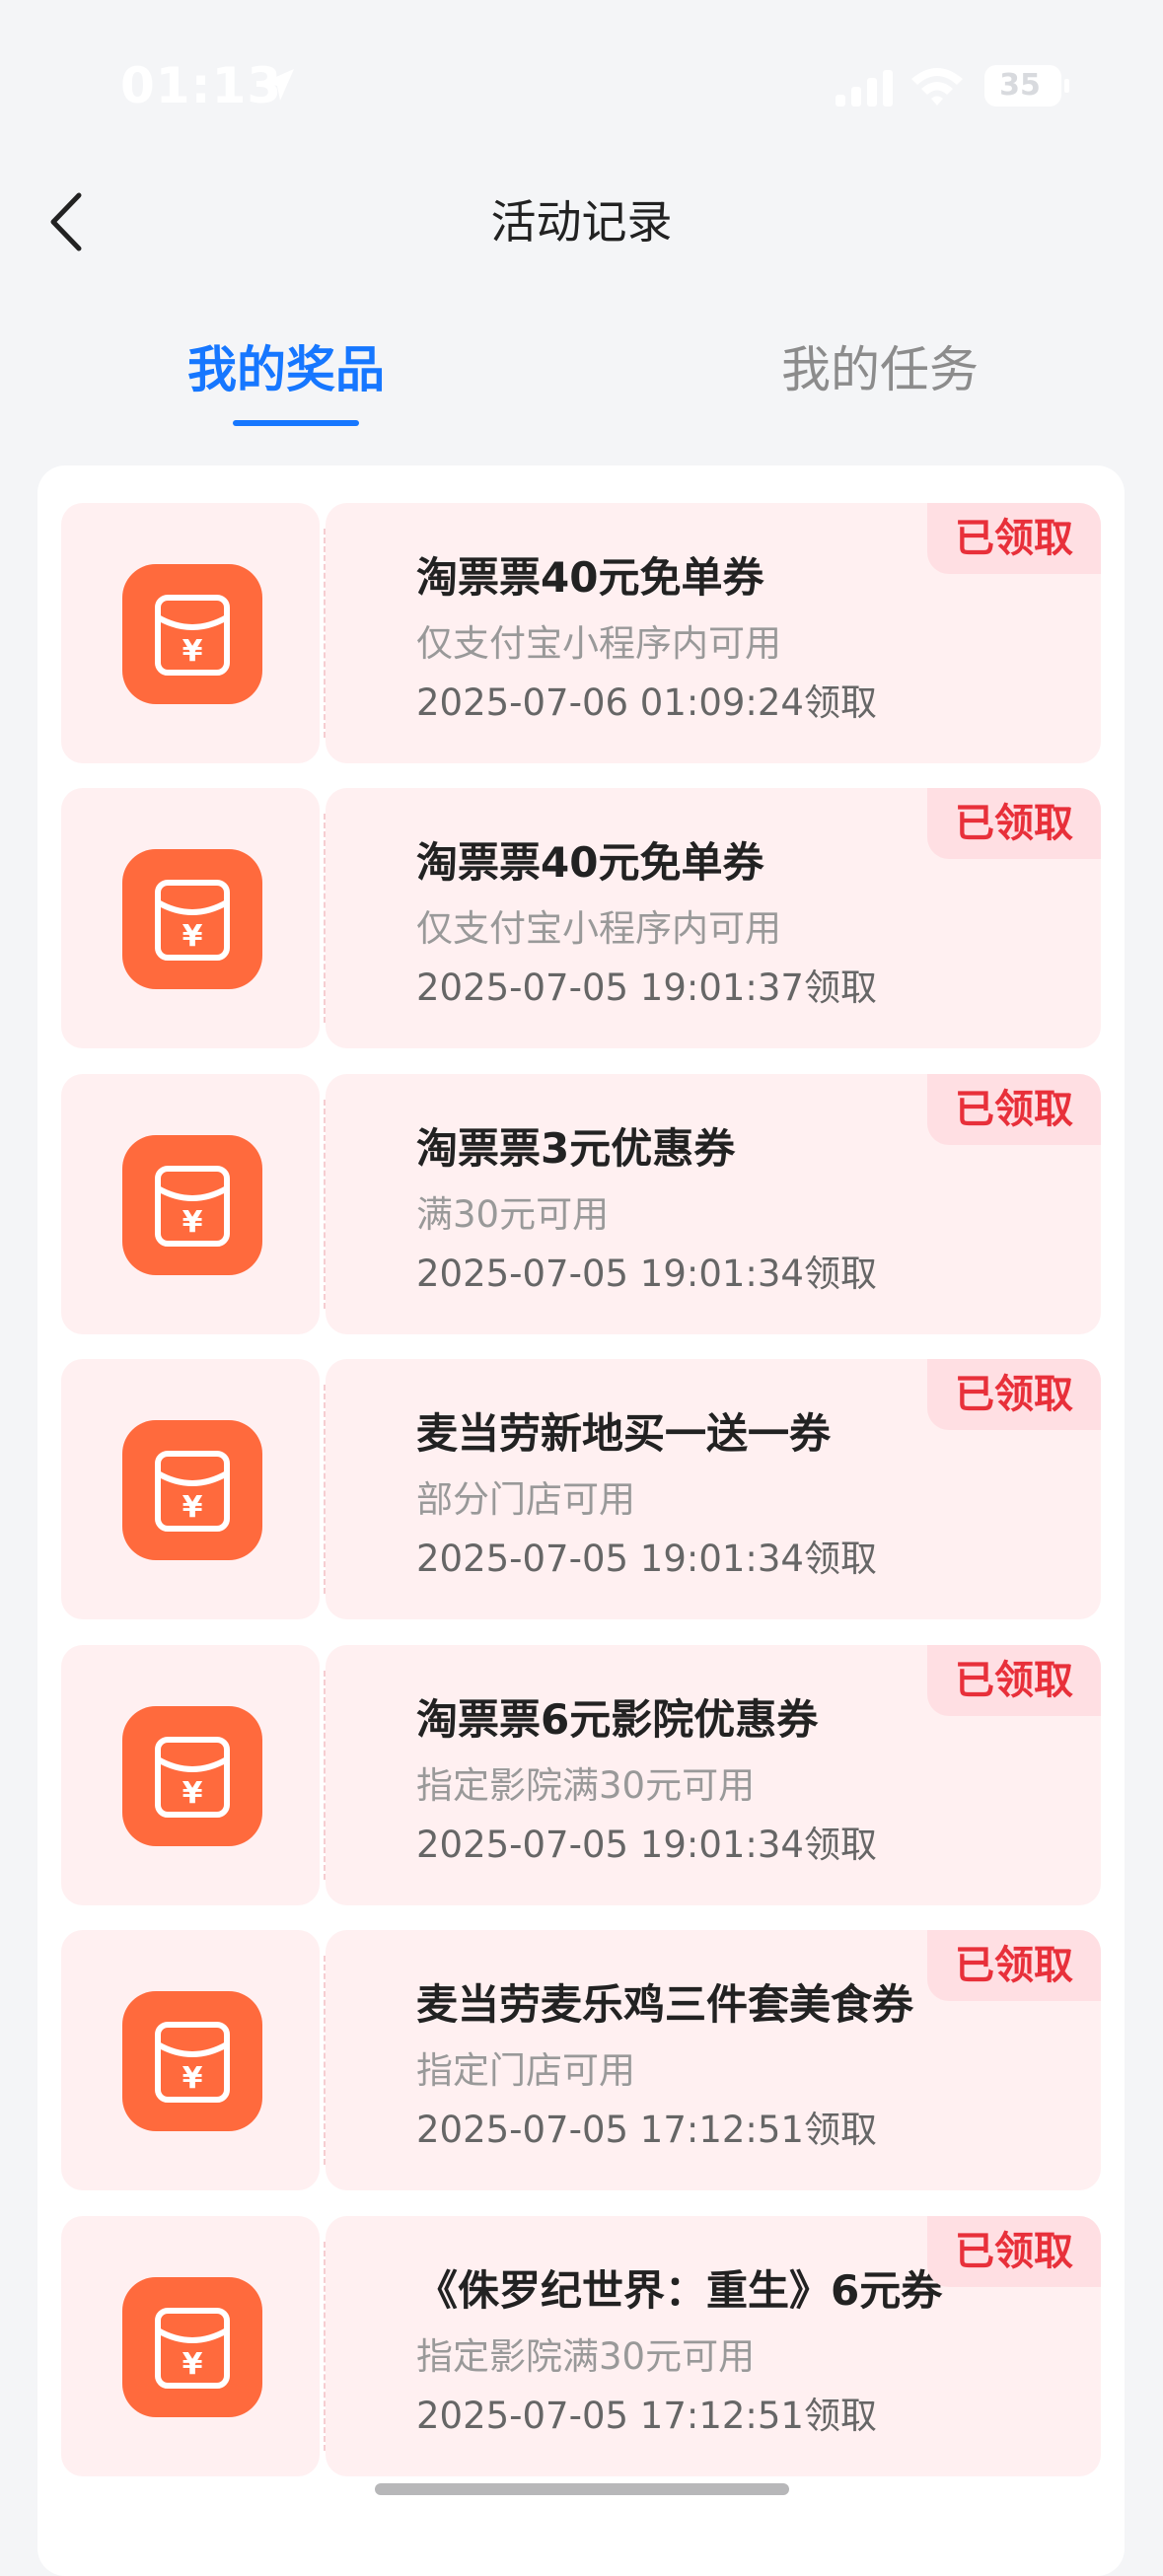 The height and width of the screenshot is (2576, 1163). Describe the element at coordinates (525, 1499) in the screenshot. I see `prize-condition: 部分门店可用` at that location.